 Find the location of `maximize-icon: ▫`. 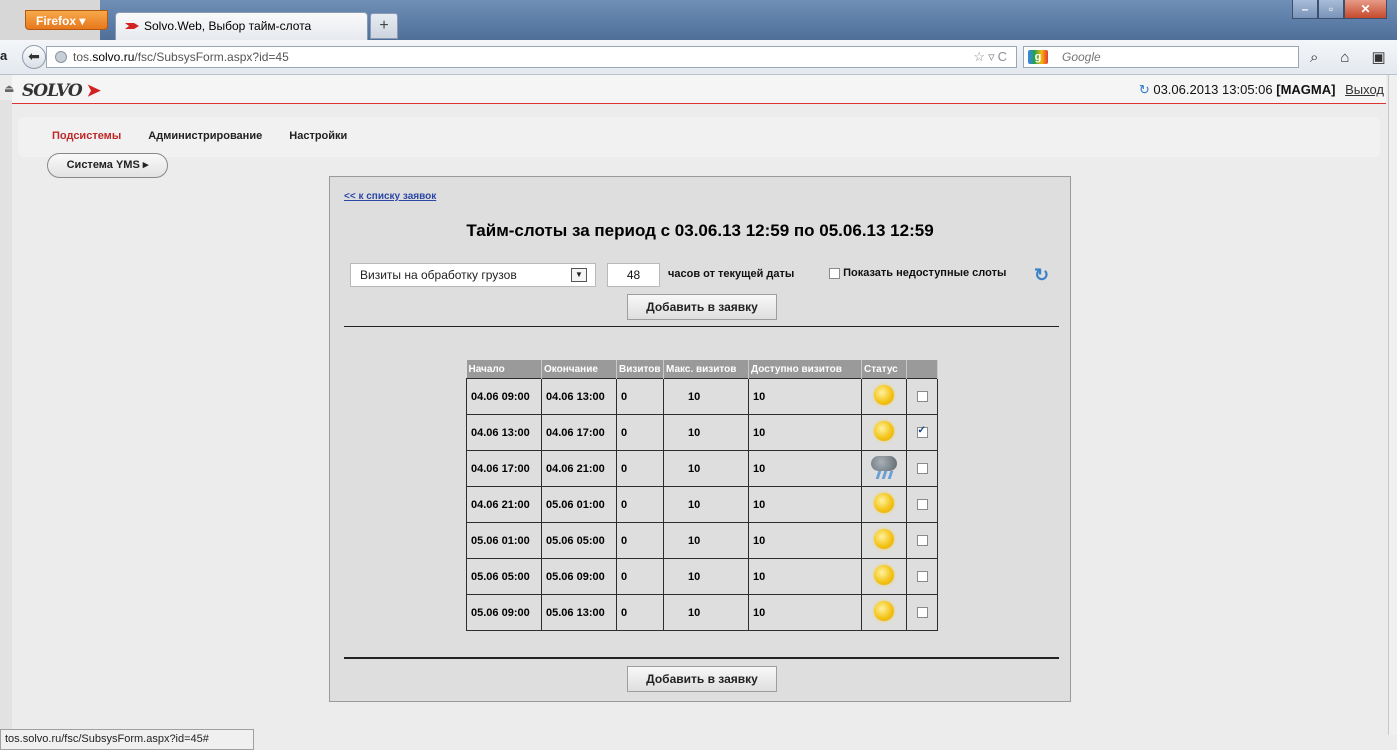

maximize-icon: ▫ is located at coordinates (1331, 9).